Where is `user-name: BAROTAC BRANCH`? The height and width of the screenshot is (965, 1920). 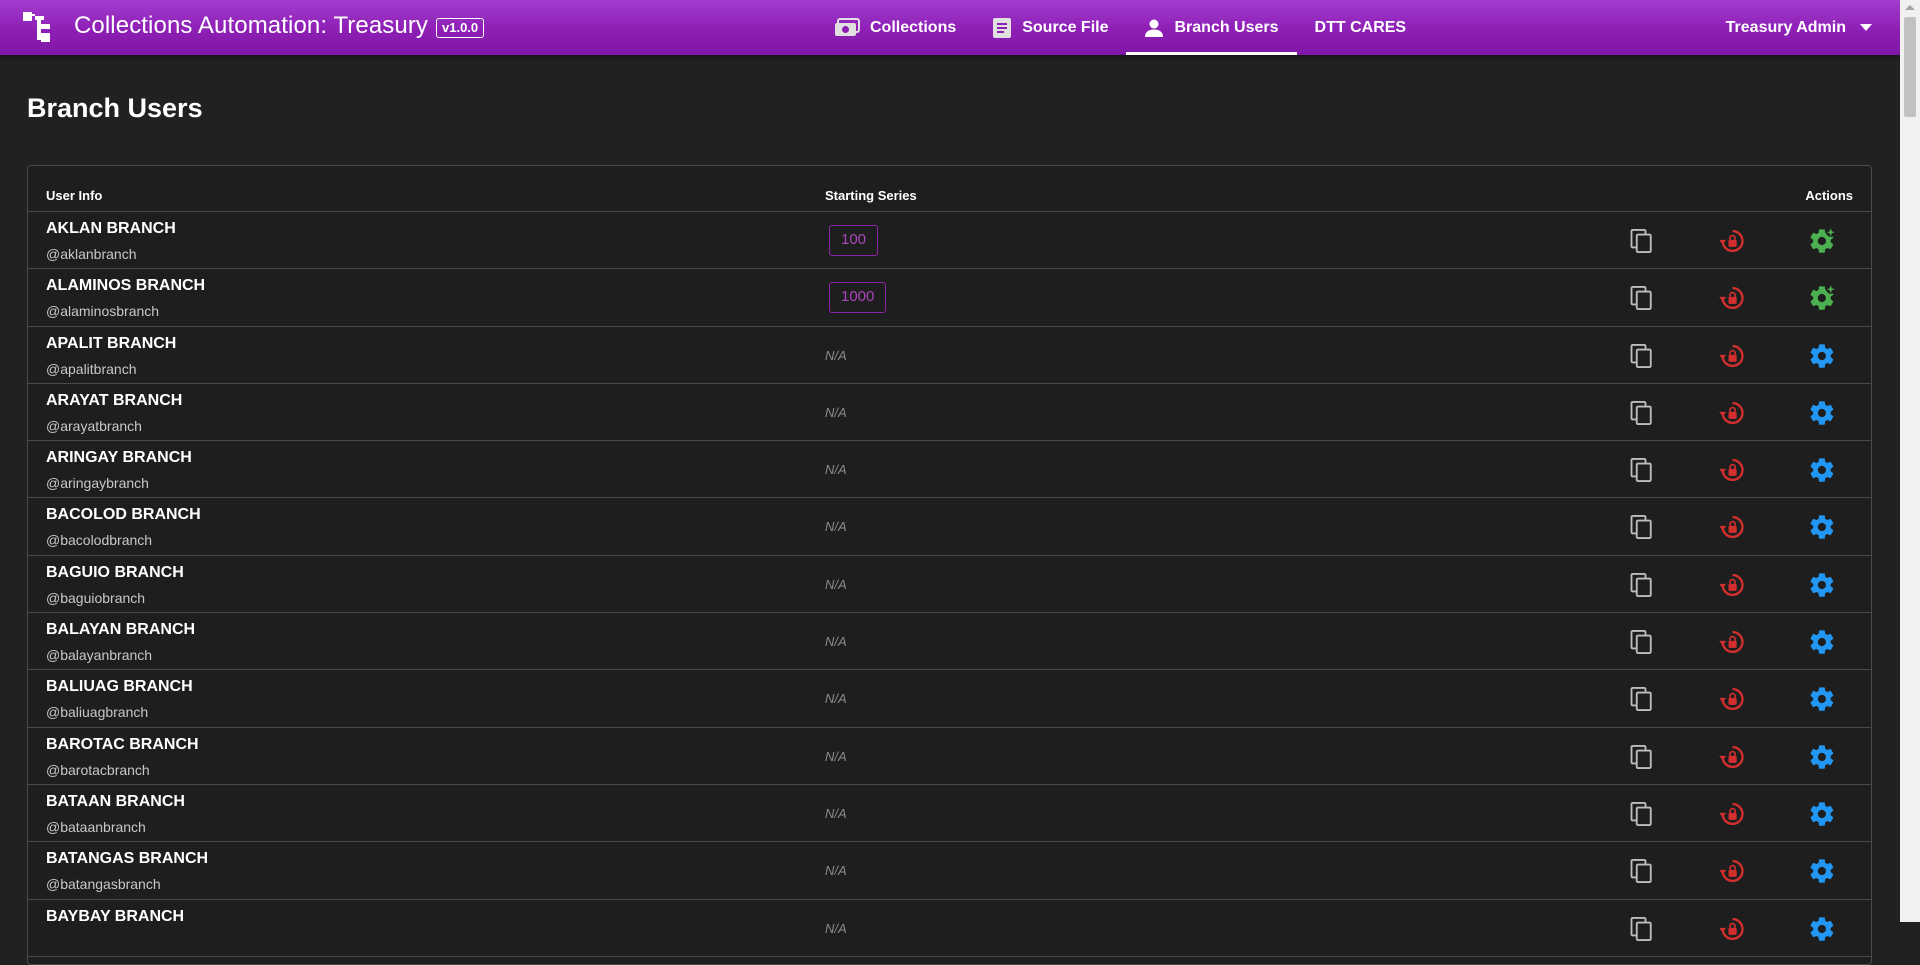
user-name: BAROTAC BRANCH is located at coordinates (122, 744).